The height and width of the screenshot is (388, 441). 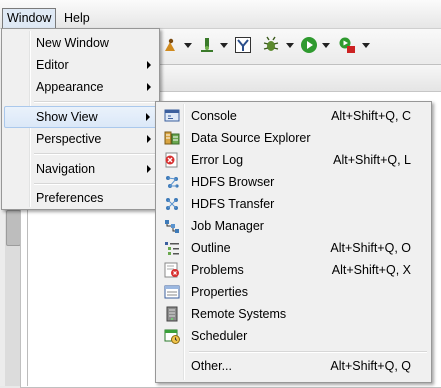 I want to click on run-icon, so click(x=309, y=45).